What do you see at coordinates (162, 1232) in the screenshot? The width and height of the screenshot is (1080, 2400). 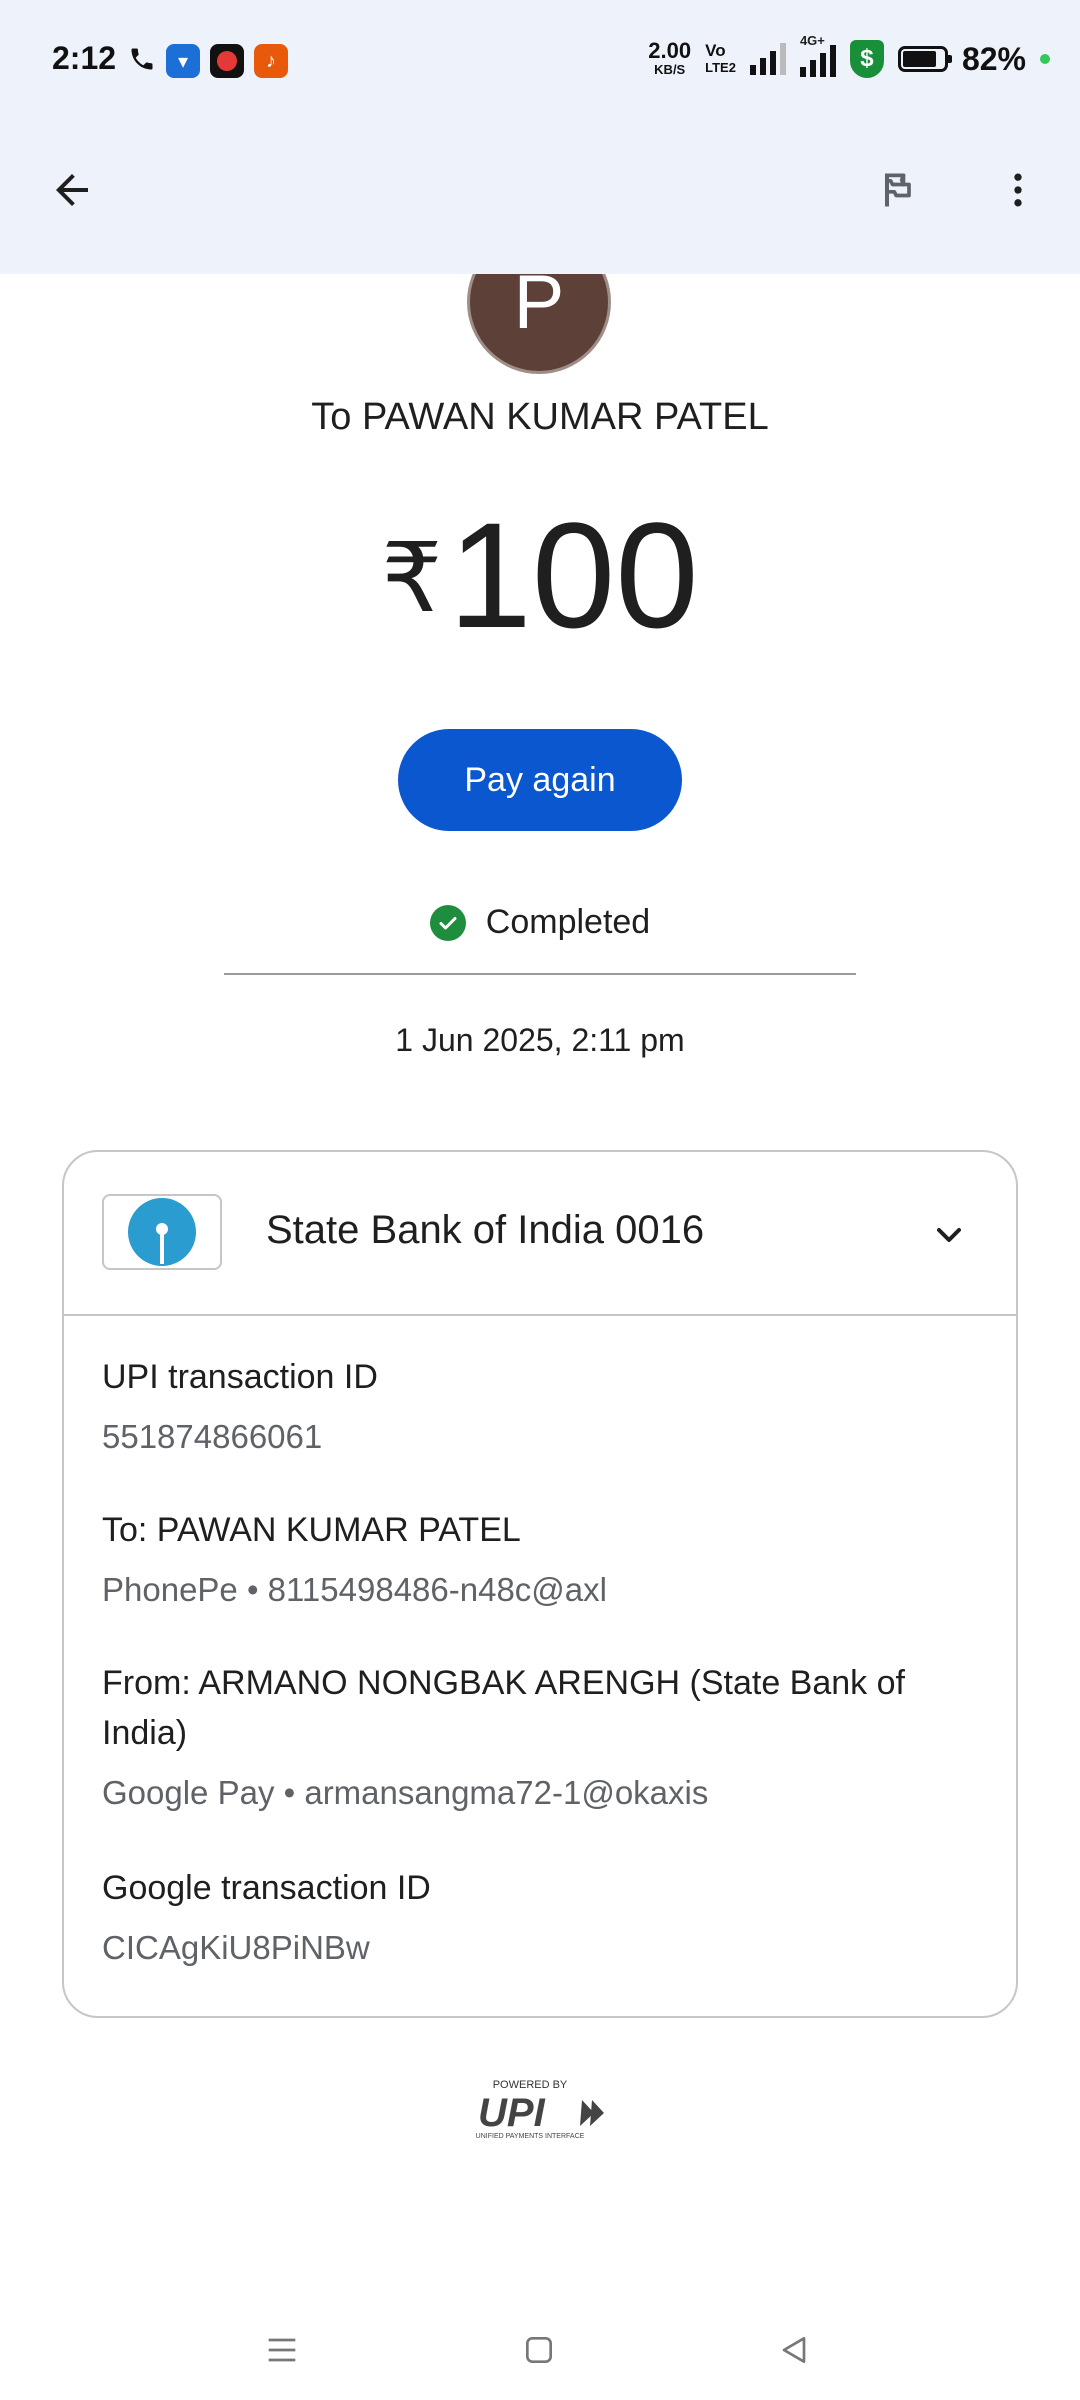 I see `sbi-logo-icon` at bounding box center [162, 1232].